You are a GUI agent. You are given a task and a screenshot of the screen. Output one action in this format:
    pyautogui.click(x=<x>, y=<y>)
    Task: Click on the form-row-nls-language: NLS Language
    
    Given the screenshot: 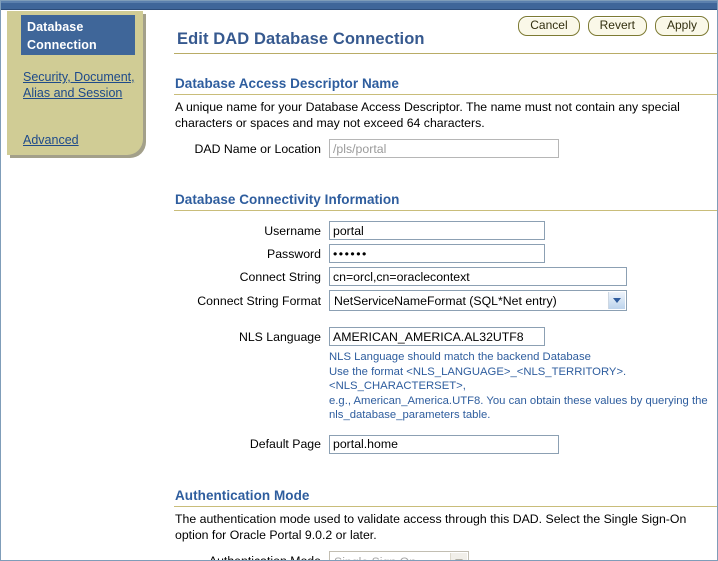 What is the action you would take?
    pyautogui.click(x=435, y=336)
    